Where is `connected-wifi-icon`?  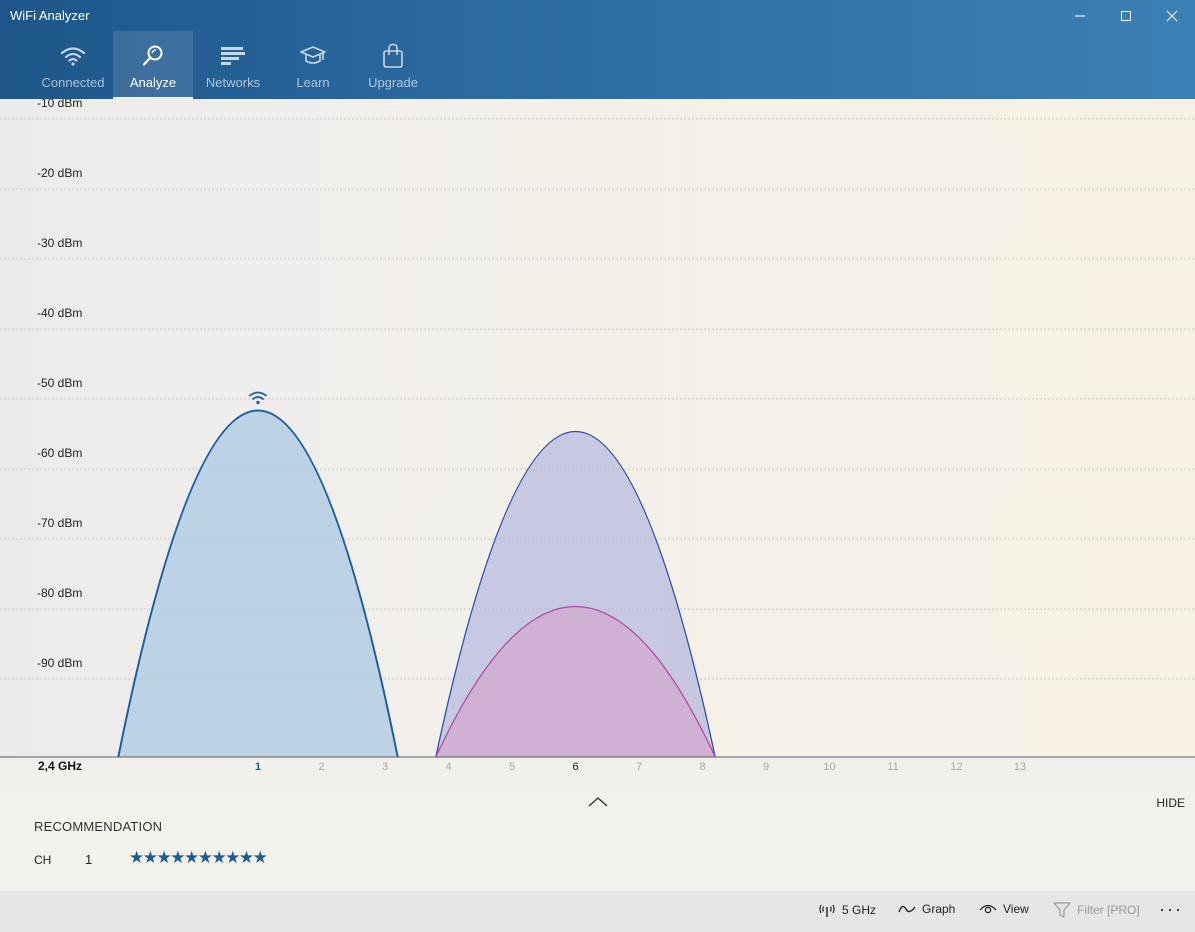
connected-wifi-icon is located at coordinates (258, 398).